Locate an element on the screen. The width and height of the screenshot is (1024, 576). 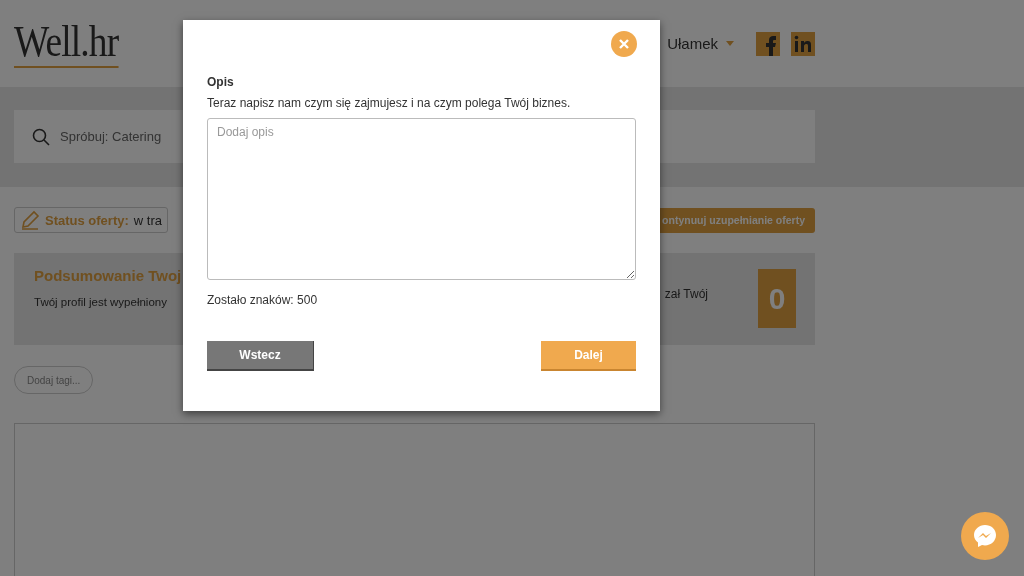
facebook-icon is located at coordinates (768, 43).